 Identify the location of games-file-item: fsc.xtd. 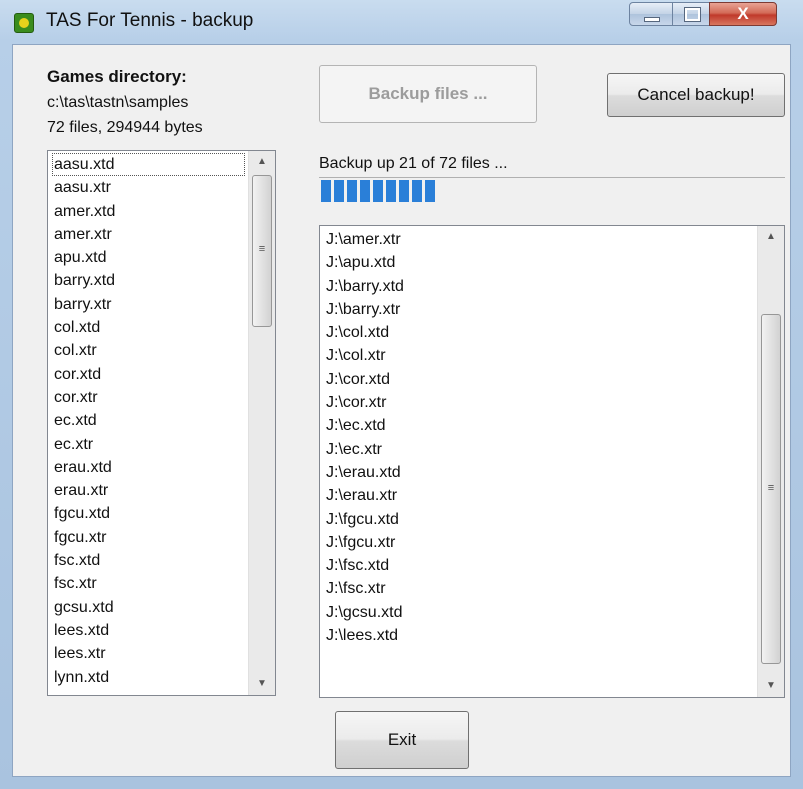
(148, 560).